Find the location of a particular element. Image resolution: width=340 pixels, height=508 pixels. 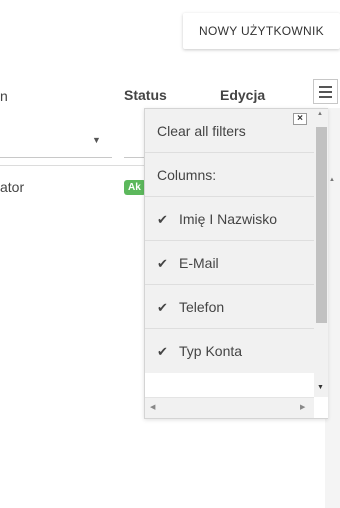

column-toggle-label: Imię I Nazwisko is located at coordinates (228, 219).